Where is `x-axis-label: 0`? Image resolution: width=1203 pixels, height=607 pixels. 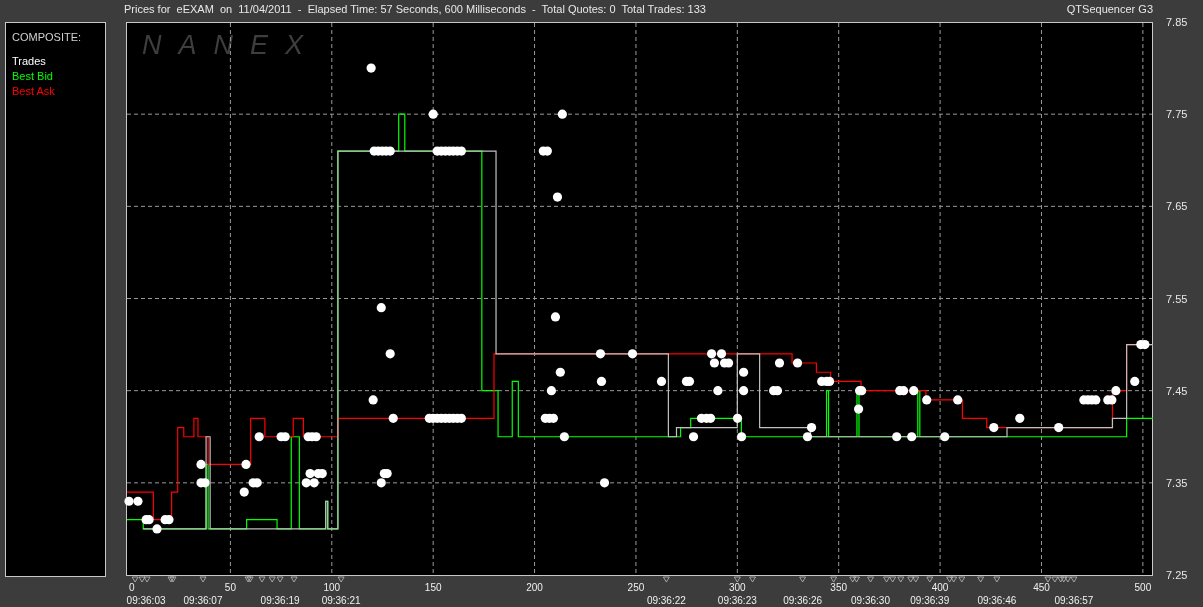
x-axis-label: 0 is located at coordinates (132, 587).